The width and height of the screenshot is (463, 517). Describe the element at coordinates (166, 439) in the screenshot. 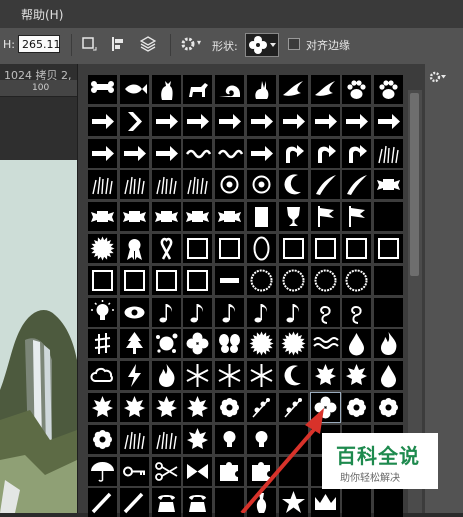

I see `shape-cell-grass-blades` at that location.